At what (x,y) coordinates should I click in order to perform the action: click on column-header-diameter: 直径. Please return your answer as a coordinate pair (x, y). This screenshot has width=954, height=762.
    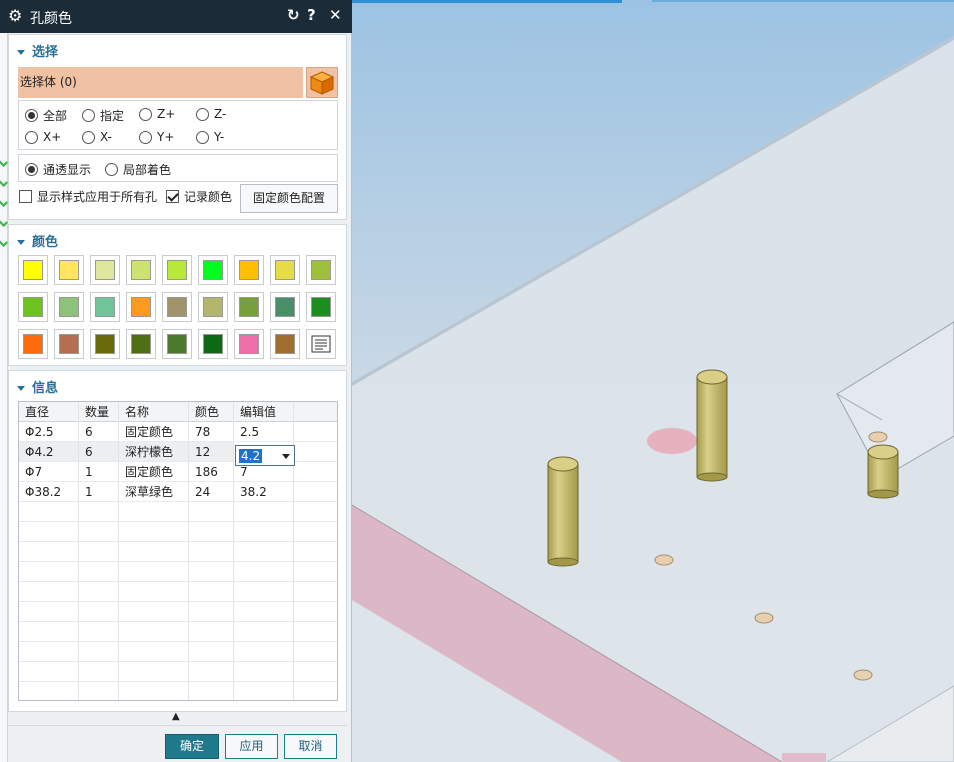
    Looking at the image, I should click on (49, 412).